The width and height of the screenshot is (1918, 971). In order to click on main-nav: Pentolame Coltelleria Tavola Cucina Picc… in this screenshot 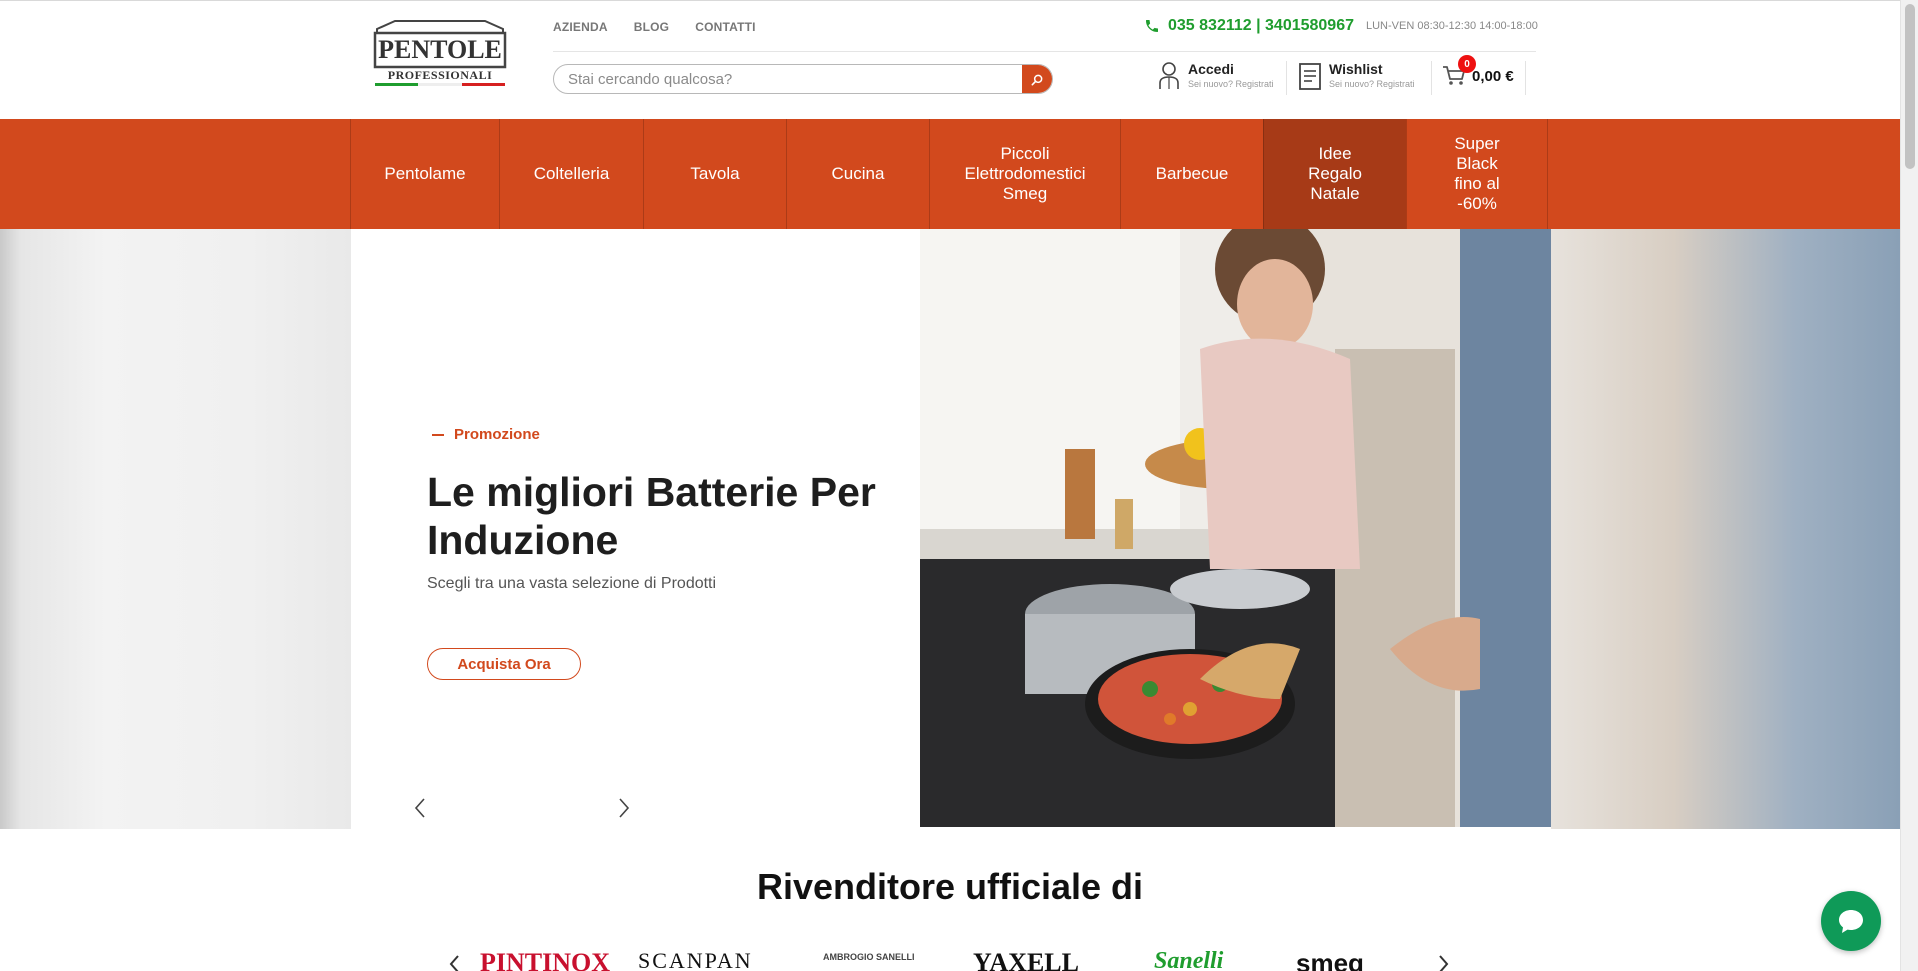, I will do `click(950, 174)`.